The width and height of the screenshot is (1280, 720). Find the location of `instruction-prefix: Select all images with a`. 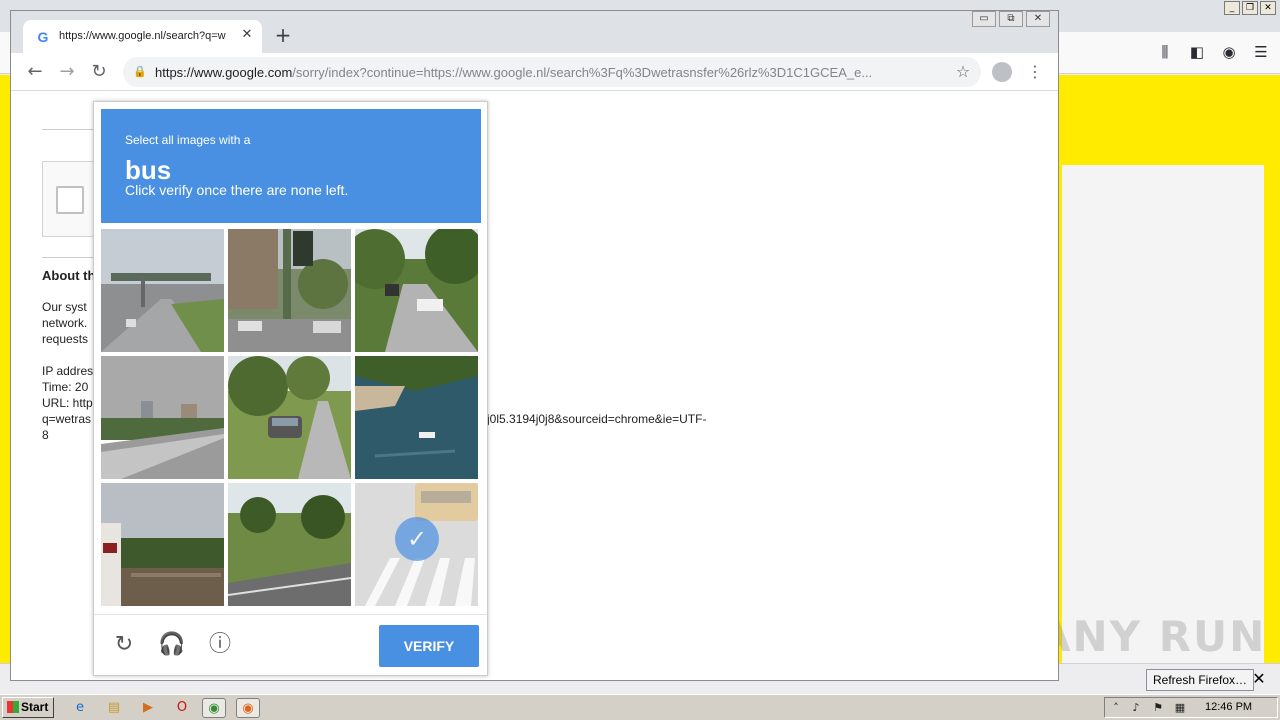

instruction-prefix: Select all images with a is located at coordinates (188, 140).